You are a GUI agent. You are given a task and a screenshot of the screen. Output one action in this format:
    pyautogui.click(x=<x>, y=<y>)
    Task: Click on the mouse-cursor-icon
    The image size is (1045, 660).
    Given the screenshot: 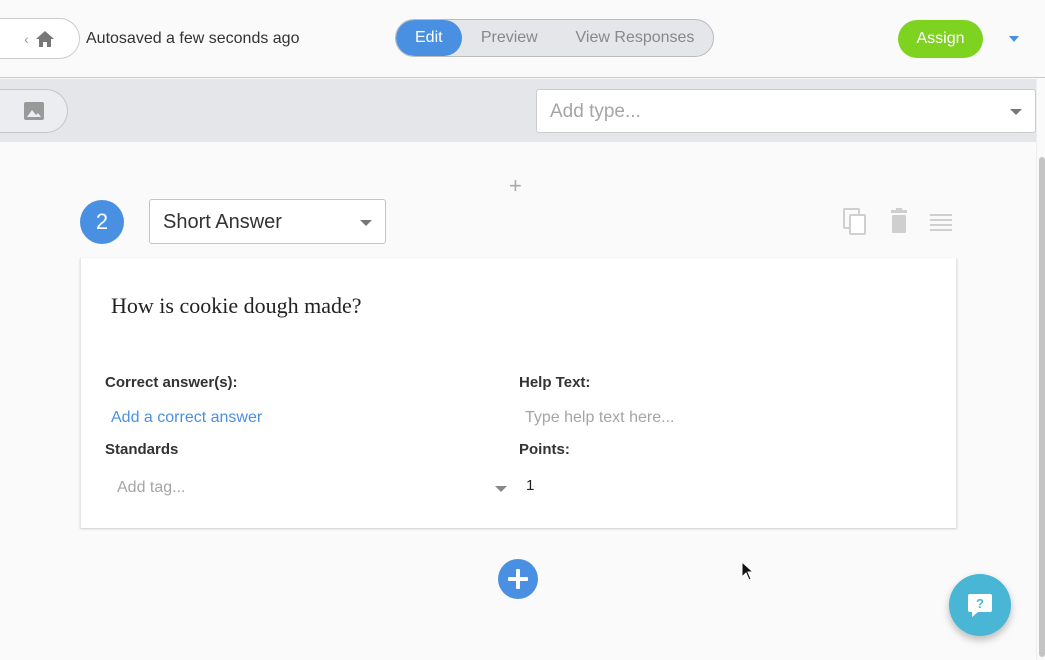 What is the action you would take?
    pyautogui.click(x=748, y=571)
    